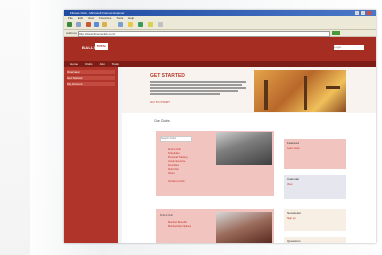 The image size is (382, 255). I want to click on menu-favorites: Favorites, so click(105, 18).